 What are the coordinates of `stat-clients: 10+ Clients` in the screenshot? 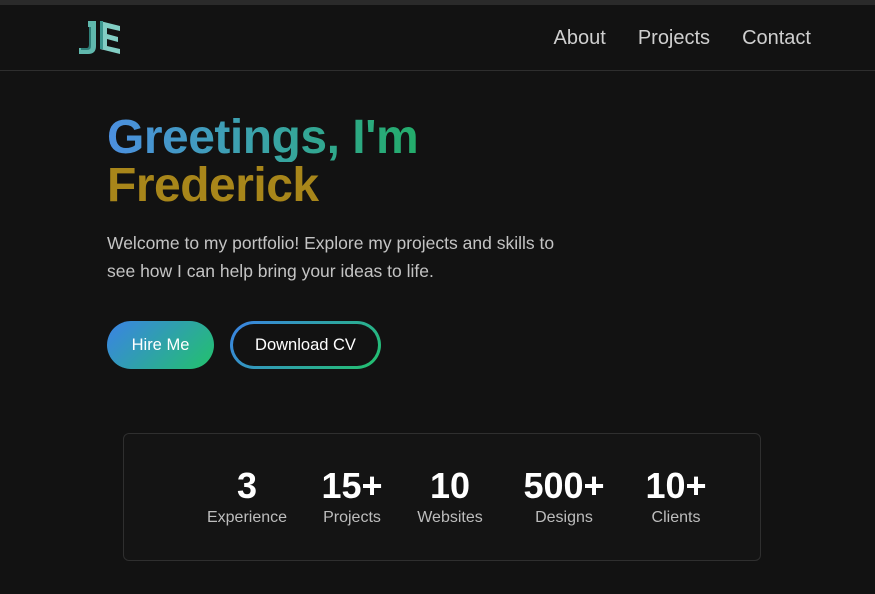 It's located at (676, 498).